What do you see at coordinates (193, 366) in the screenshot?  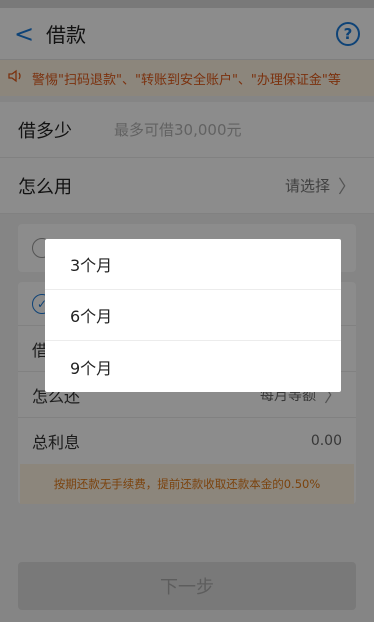 I see `option-9-months: 9个月` at bounding box center [193, 366].